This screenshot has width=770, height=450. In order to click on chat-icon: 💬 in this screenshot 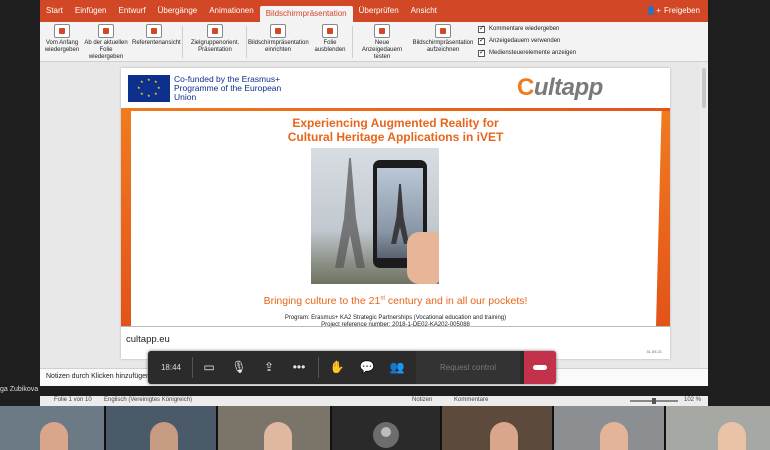, I will do `click(367, 367)`.